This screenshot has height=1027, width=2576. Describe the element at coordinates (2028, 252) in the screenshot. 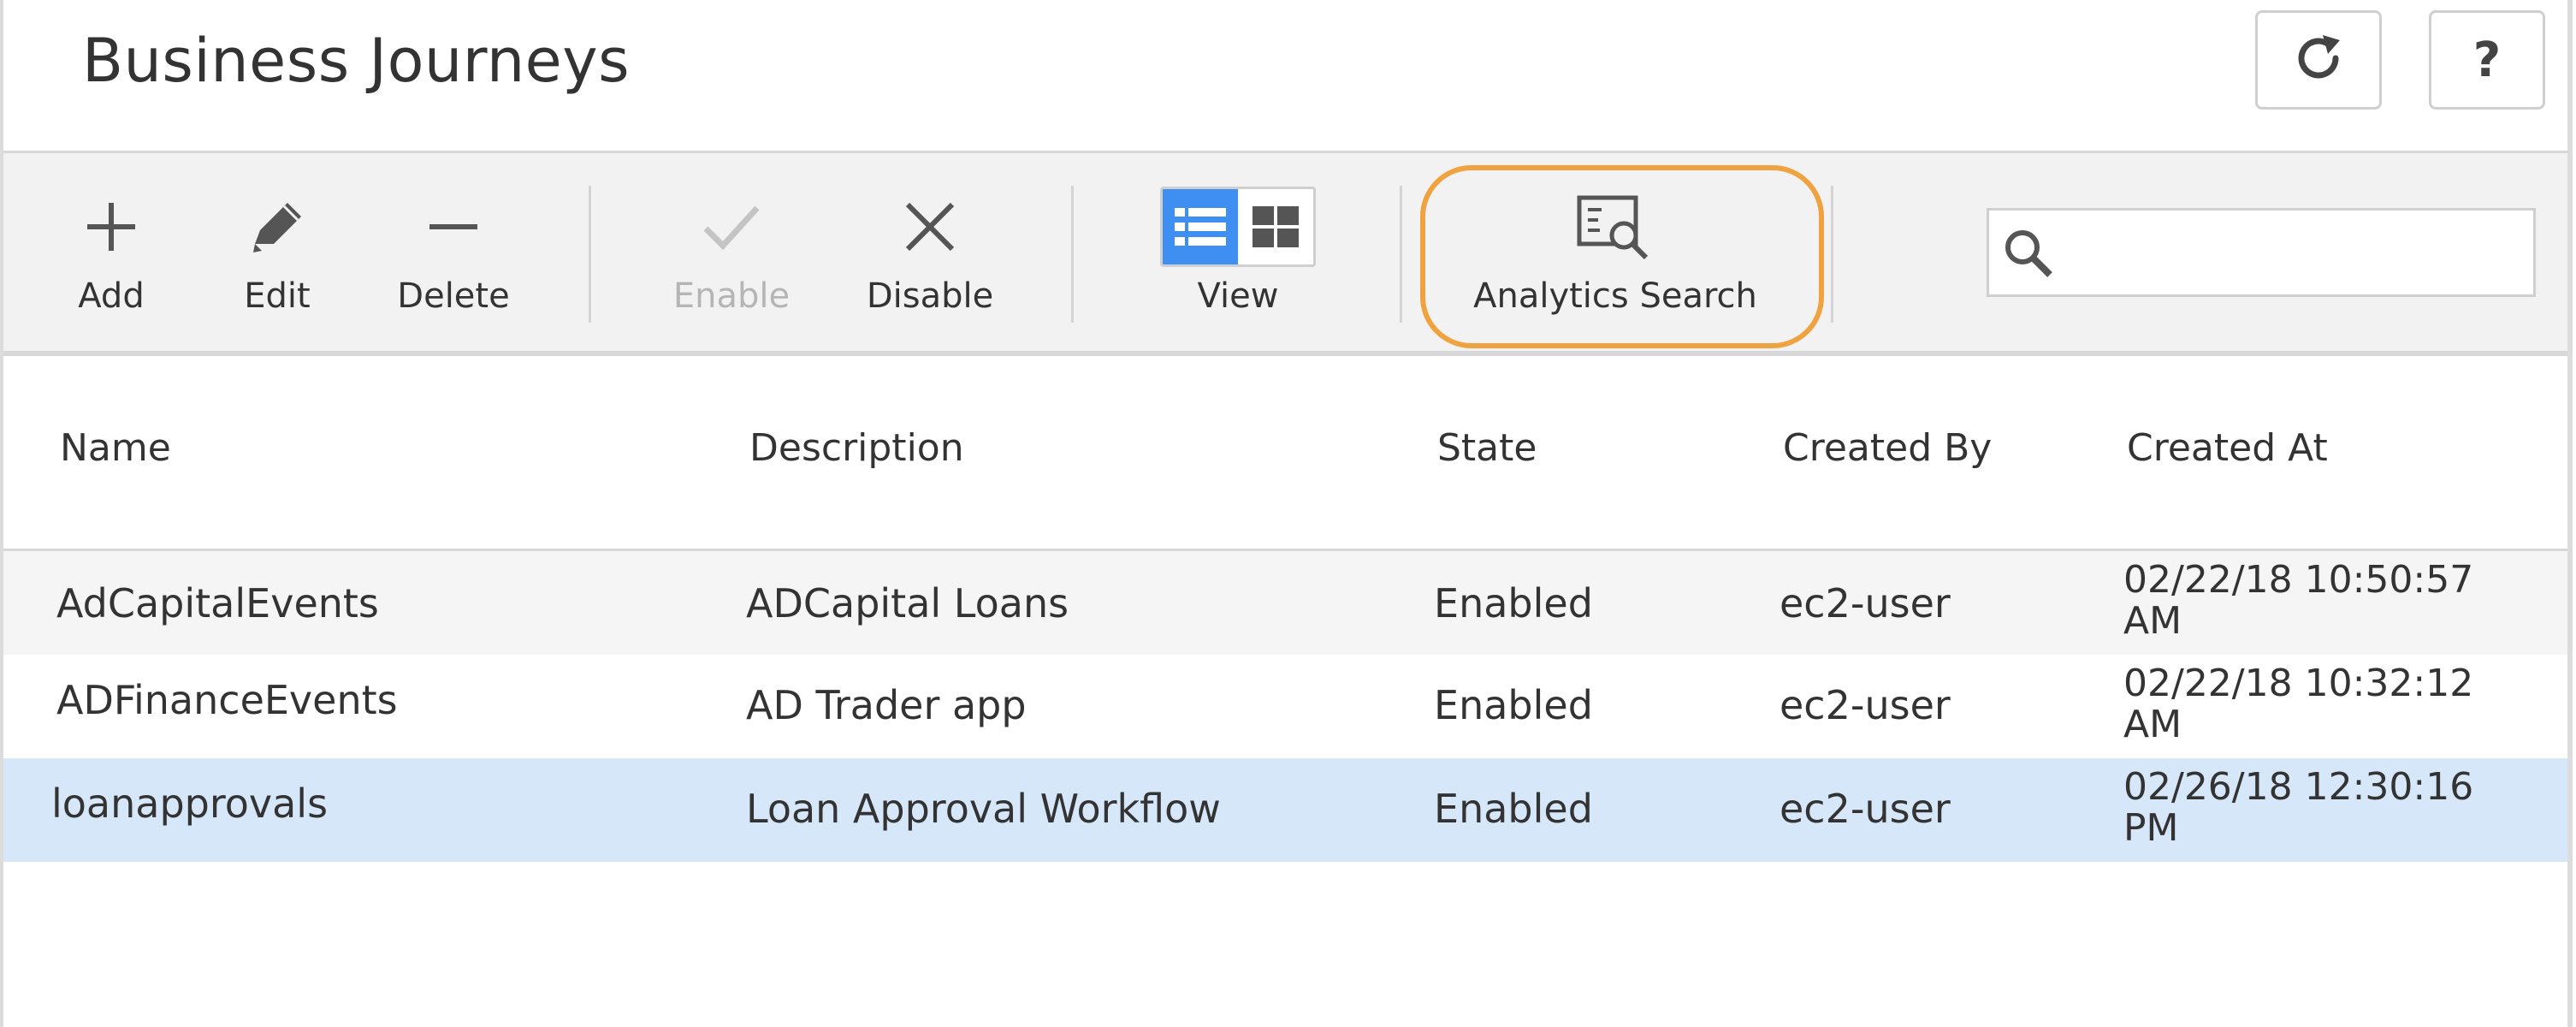

I see `search-icon` at that location.